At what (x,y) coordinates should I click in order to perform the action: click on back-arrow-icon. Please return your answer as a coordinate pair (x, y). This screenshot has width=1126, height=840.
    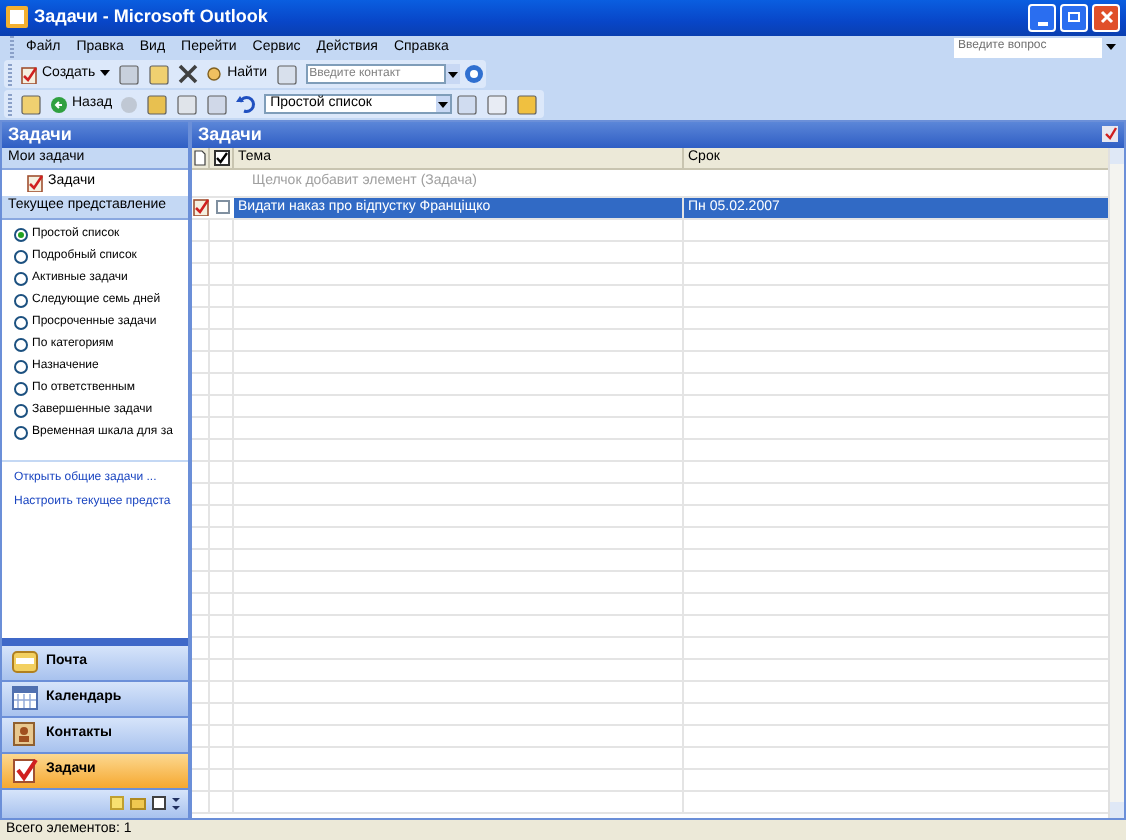
    Looking at the image, I should click on (59, 104).